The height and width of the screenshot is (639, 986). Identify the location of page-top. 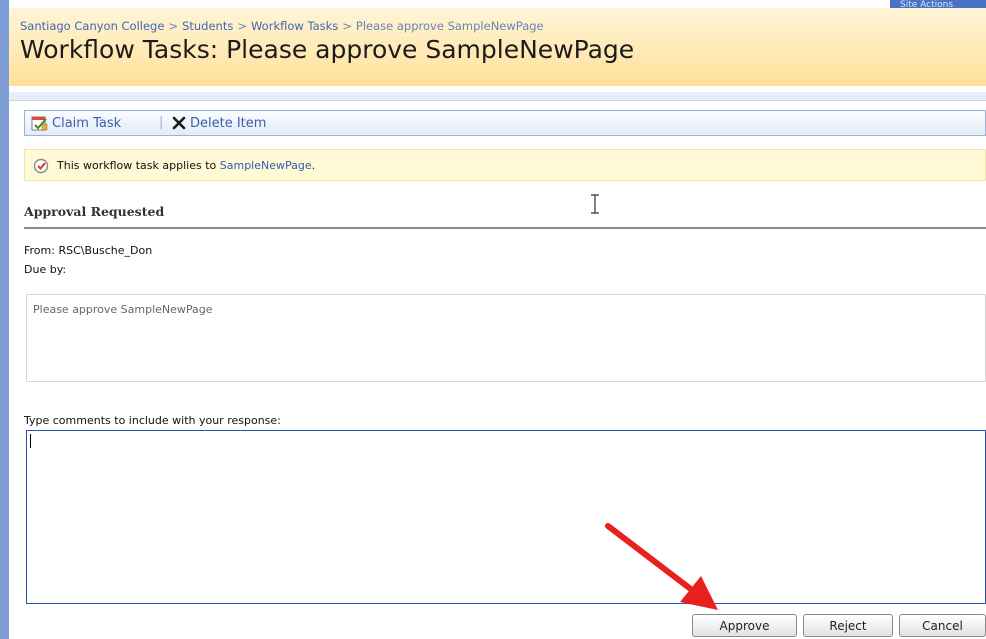
(493, 4).